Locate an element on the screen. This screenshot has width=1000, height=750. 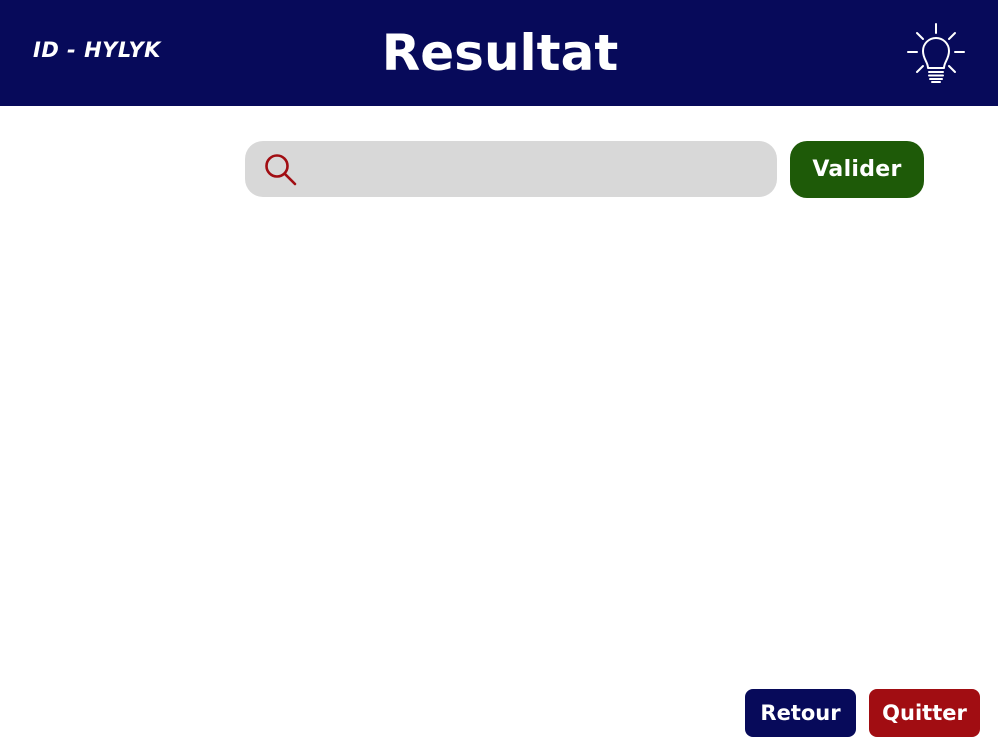
hint-button is located at coordinates (936, 53).